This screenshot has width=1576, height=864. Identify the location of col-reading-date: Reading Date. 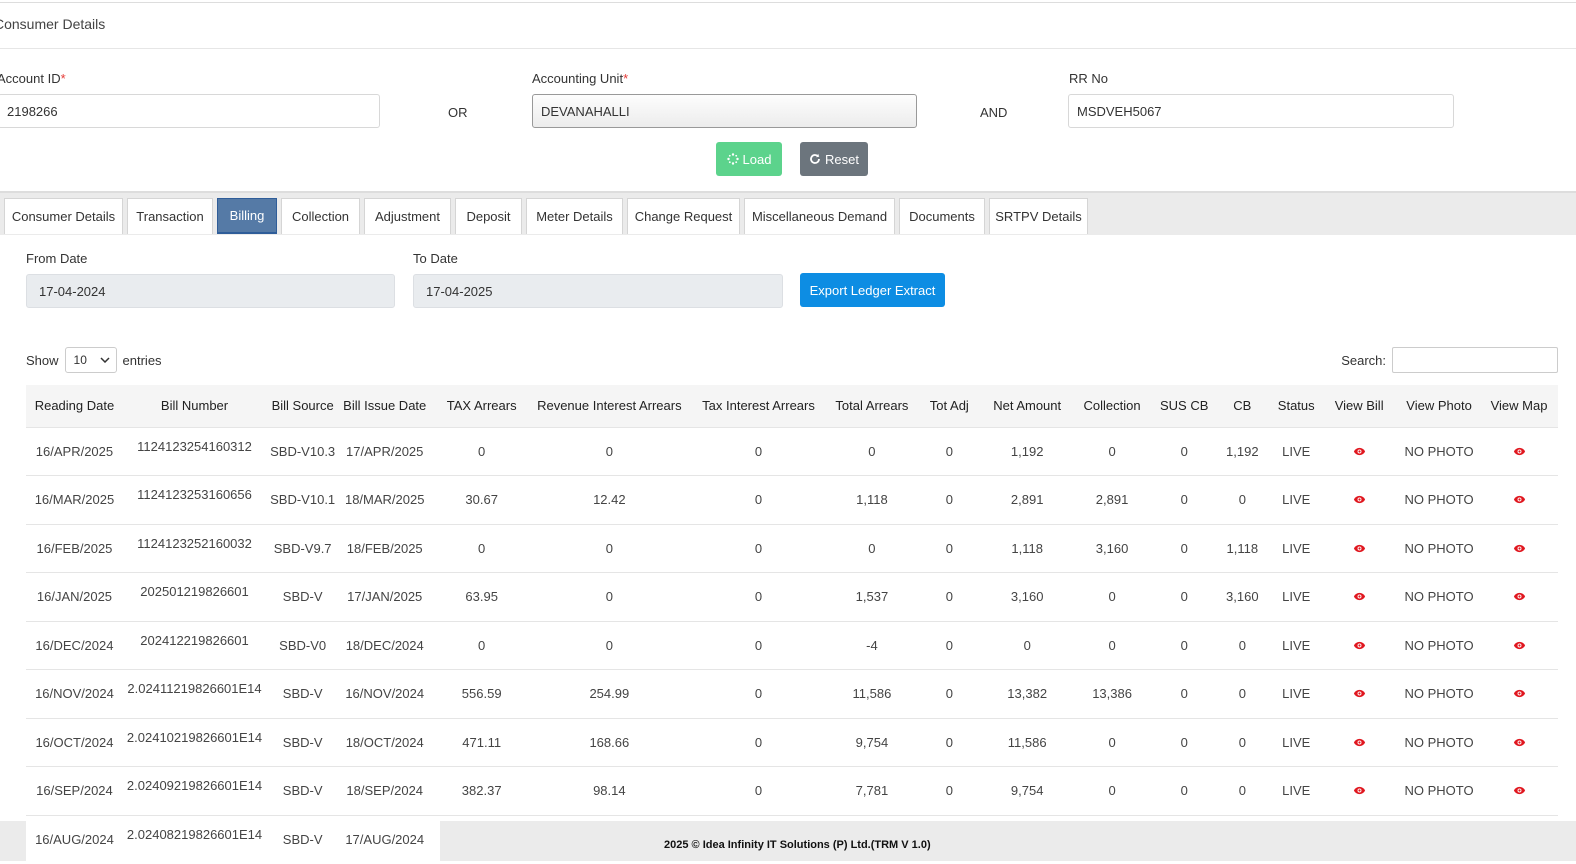
(74, 406).